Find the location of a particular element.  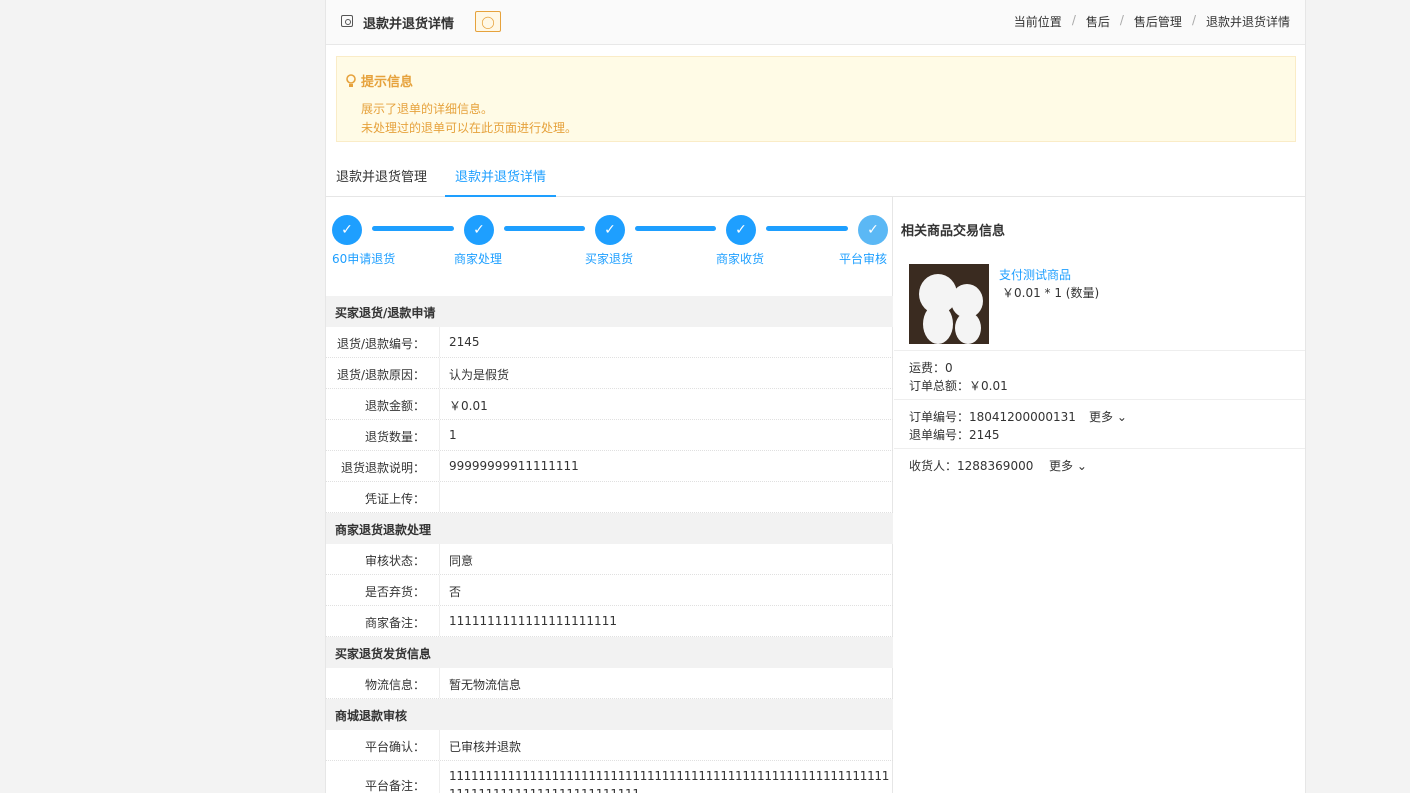

row-value: ￥0.01 is located at coordinates (468, 406).